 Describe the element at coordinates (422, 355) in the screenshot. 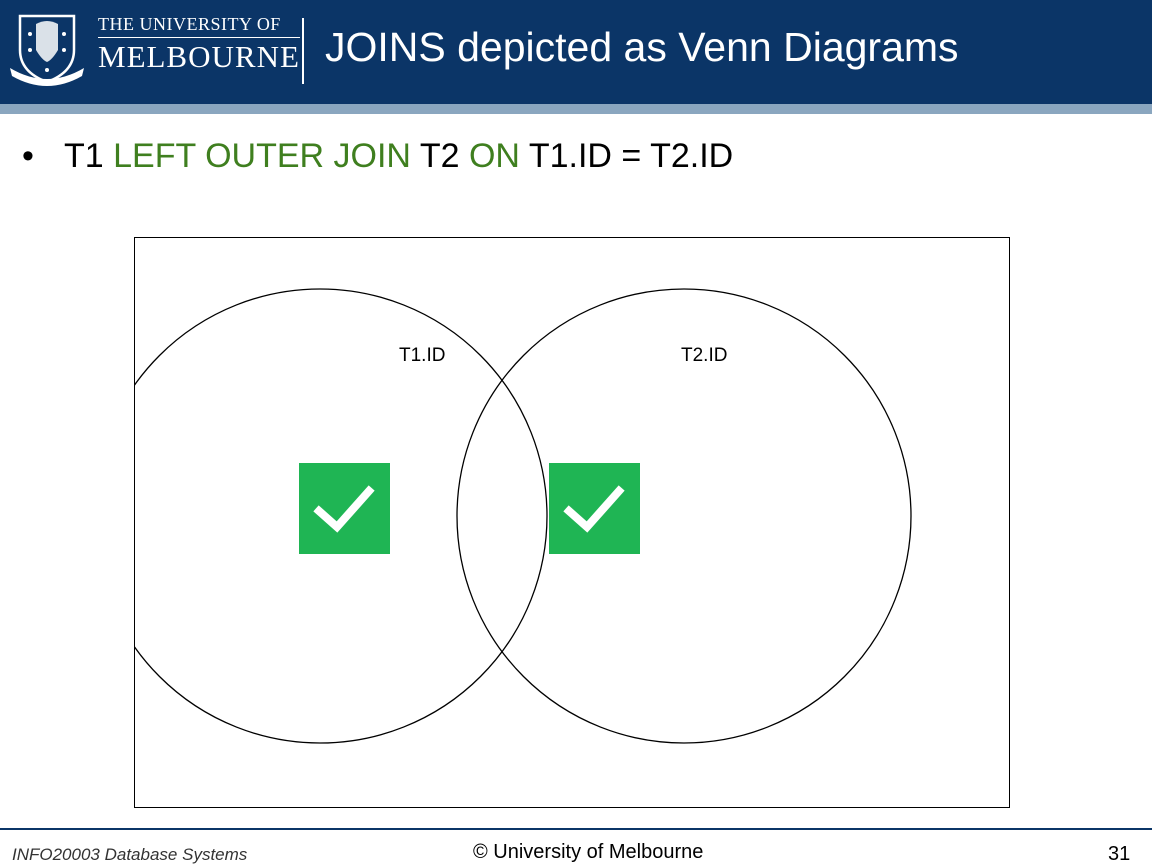

I see `left-set-label: T1.ID` at that location.